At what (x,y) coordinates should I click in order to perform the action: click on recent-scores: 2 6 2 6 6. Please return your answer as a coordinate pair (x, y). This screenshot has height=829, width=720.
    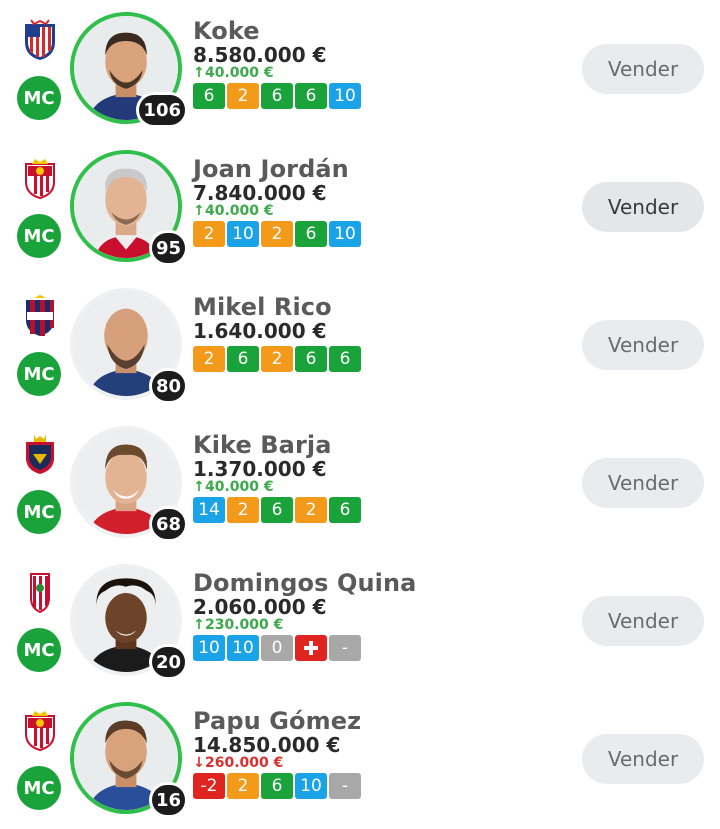
    Looking at the image, I should click on (277, 359).